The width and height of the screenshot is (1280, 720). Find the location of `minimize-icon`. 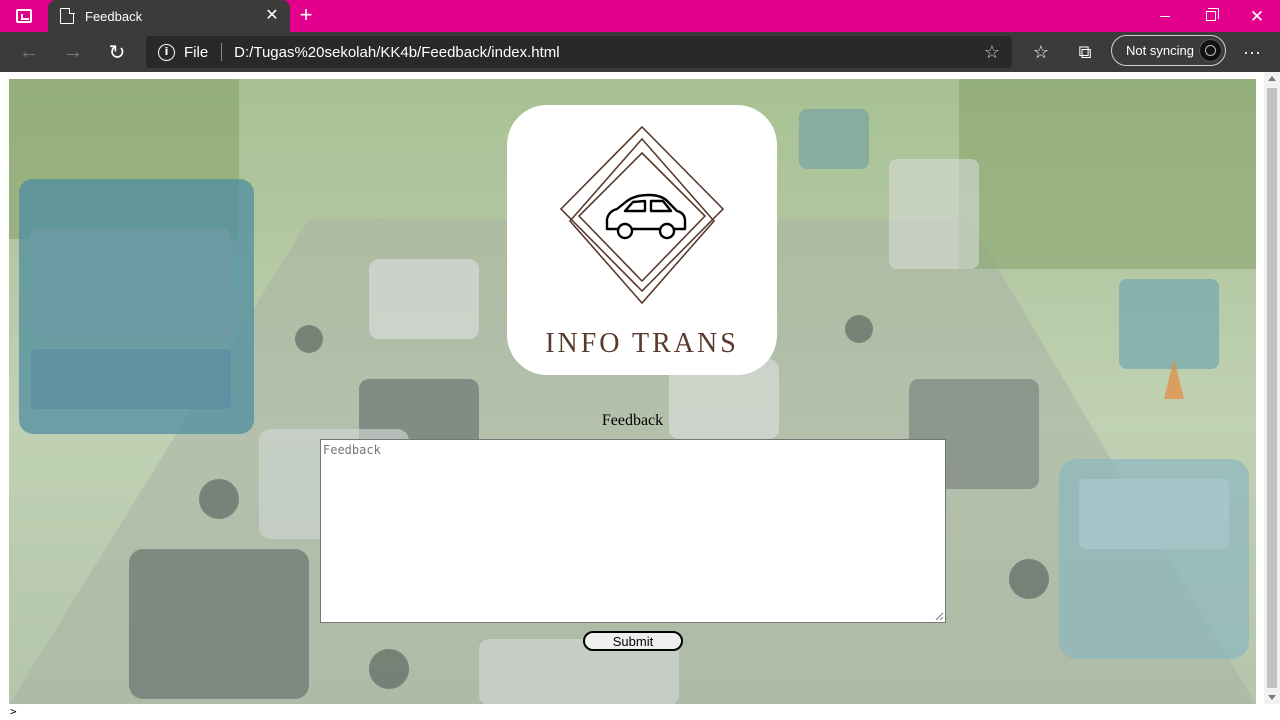

minimize-icon is located at coordinates (1165, 16).